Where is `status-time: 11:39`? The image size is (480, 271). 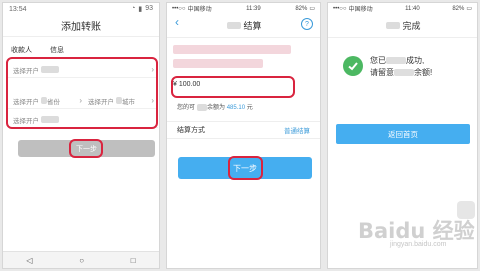 status-time: 11:39 is located at coordinates (253, 8).